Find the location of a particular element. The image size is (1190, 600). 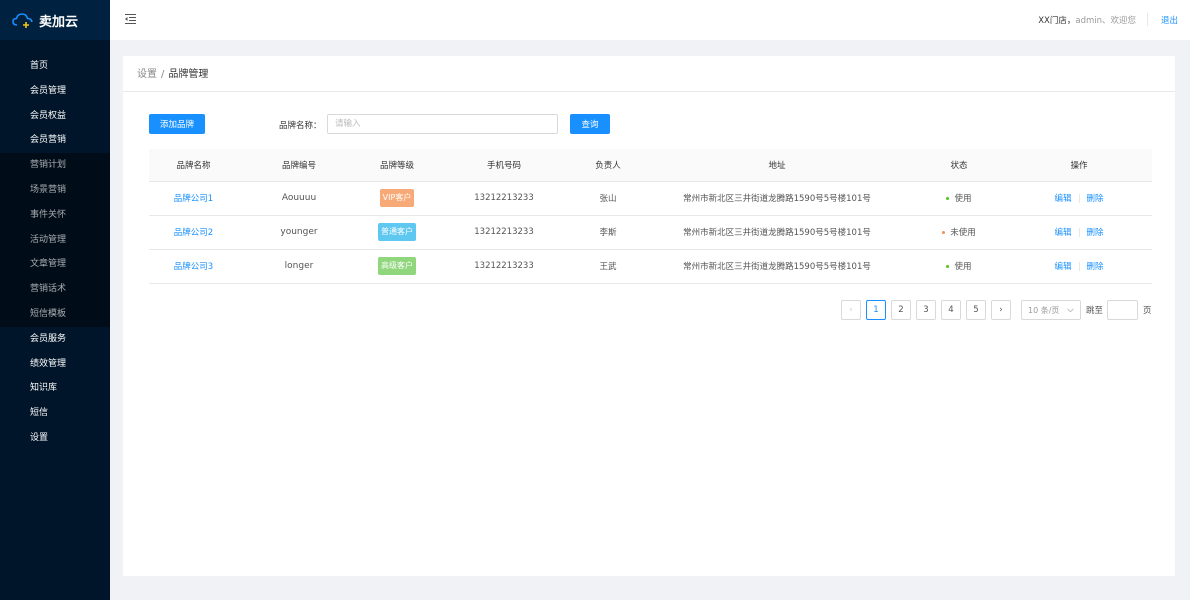

brand-level-cell: 普通客户 is located at coordinates (397, 232).